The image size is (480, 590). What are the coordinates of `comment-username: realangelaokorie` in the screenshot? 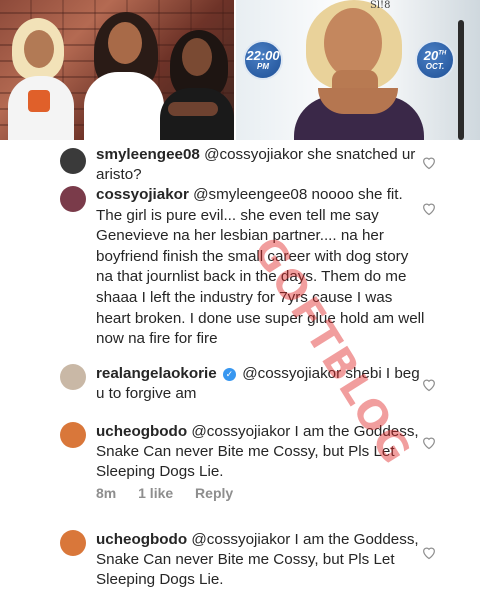 It's located at (156, 373).